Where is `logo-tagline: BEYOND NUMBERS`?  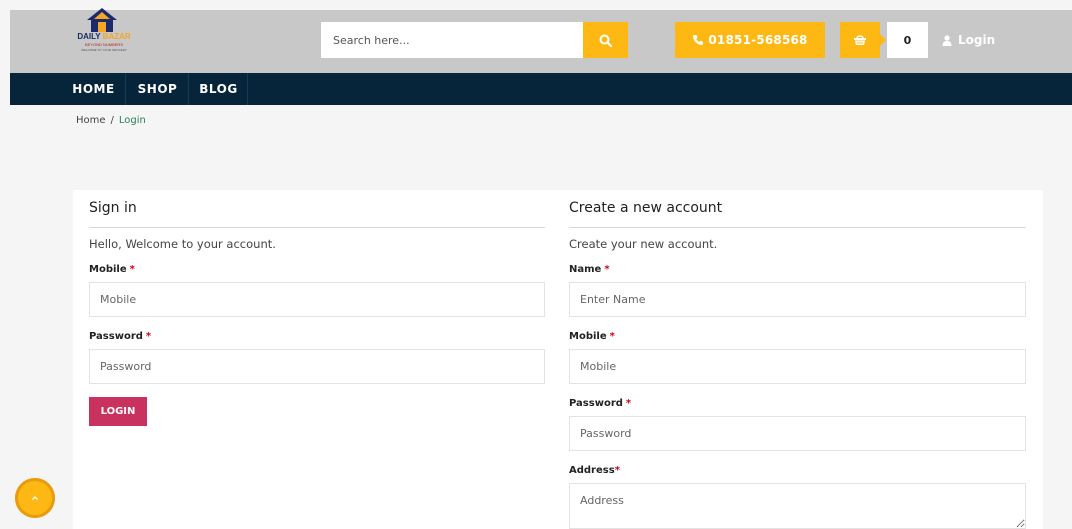 logo-tagline: BEYOND NUMBERS is located at coordinates (103, 44).